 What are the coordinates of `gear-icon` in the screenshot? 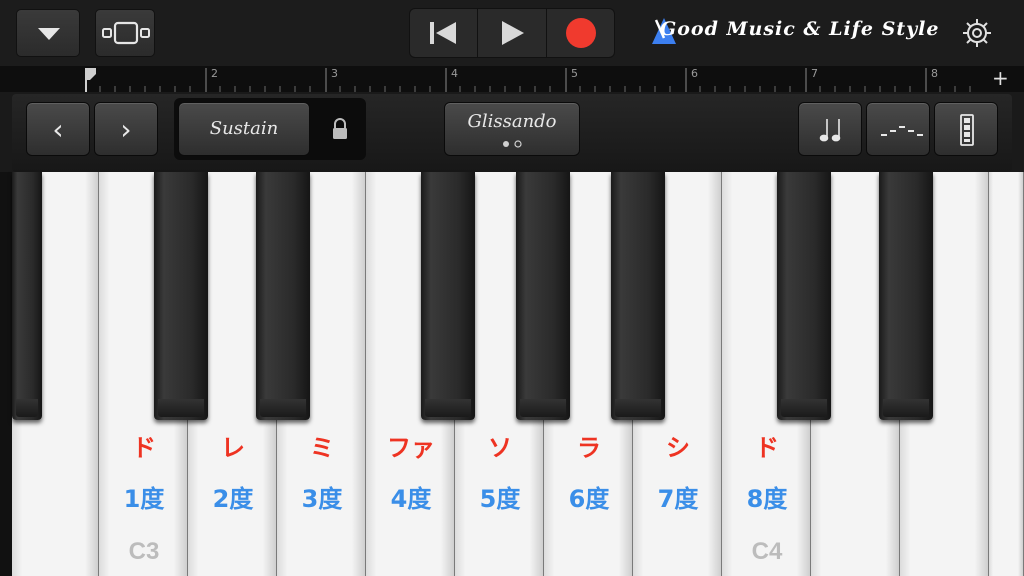 It's located at (977, 33).